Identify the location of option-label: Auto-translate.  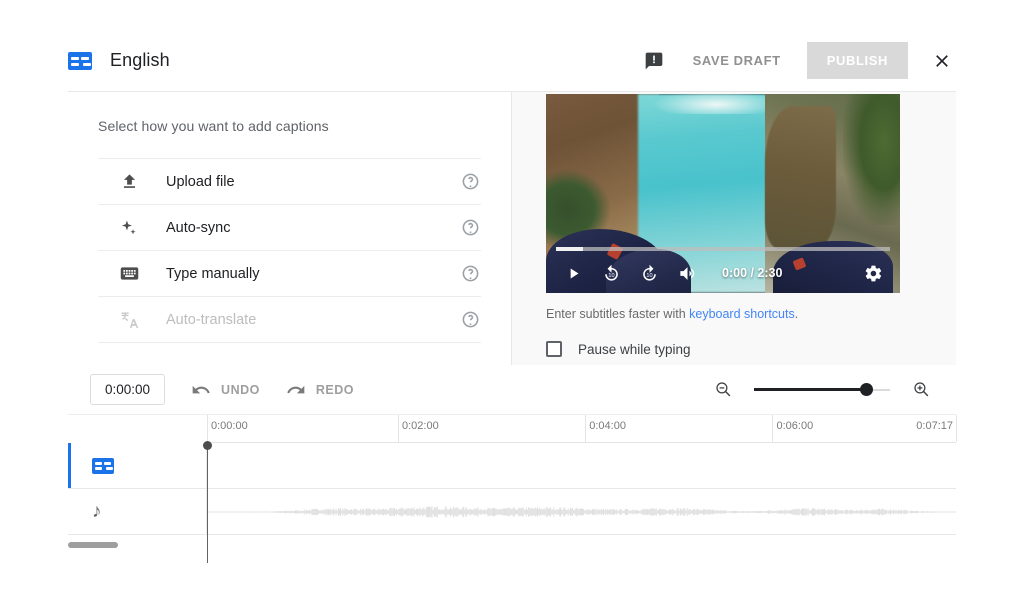
(211, 319).